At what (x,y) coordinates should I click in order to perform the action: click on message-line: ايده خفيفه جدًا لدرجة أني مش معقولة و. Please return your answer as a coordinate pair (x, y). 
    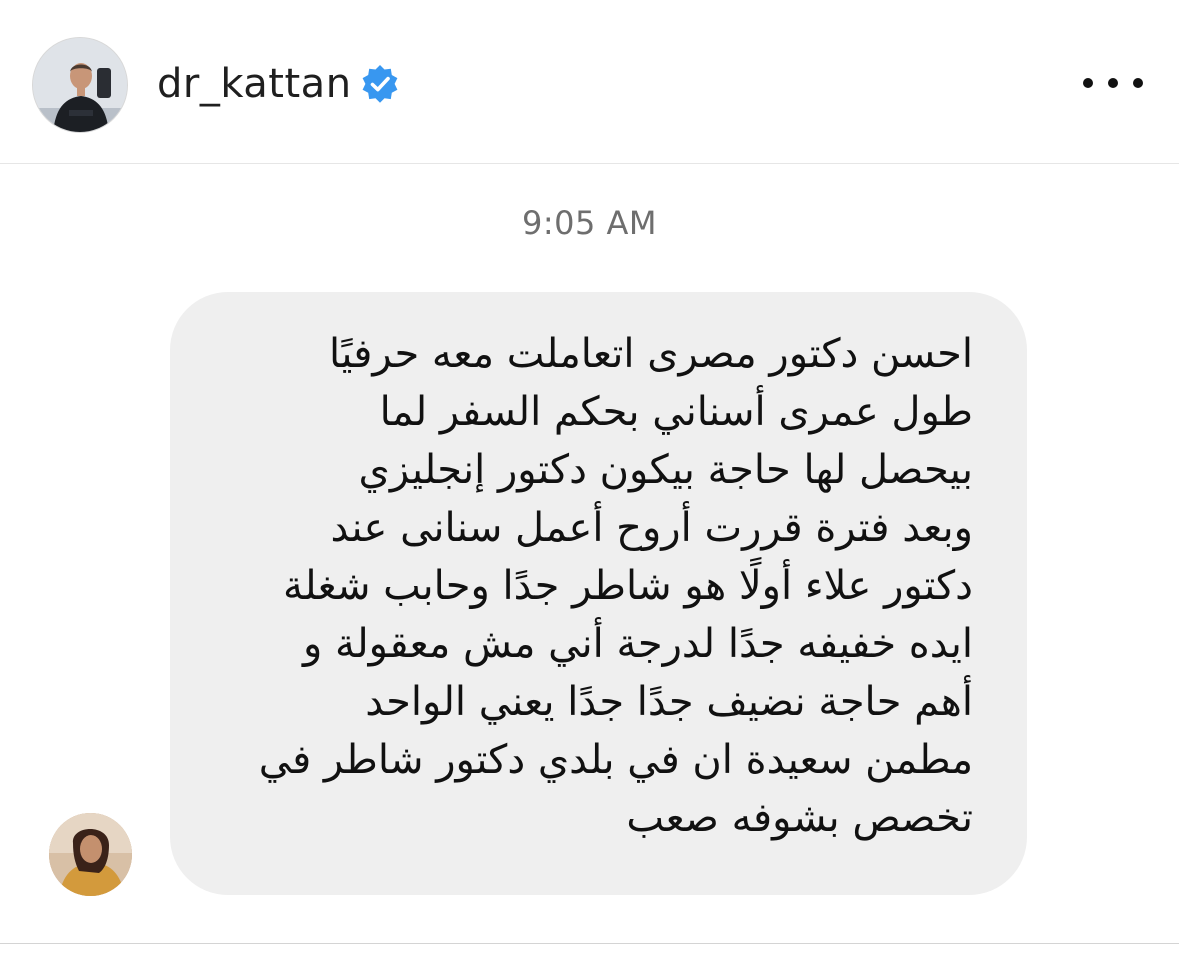
    Looking at the image, I should click on (638, 644).